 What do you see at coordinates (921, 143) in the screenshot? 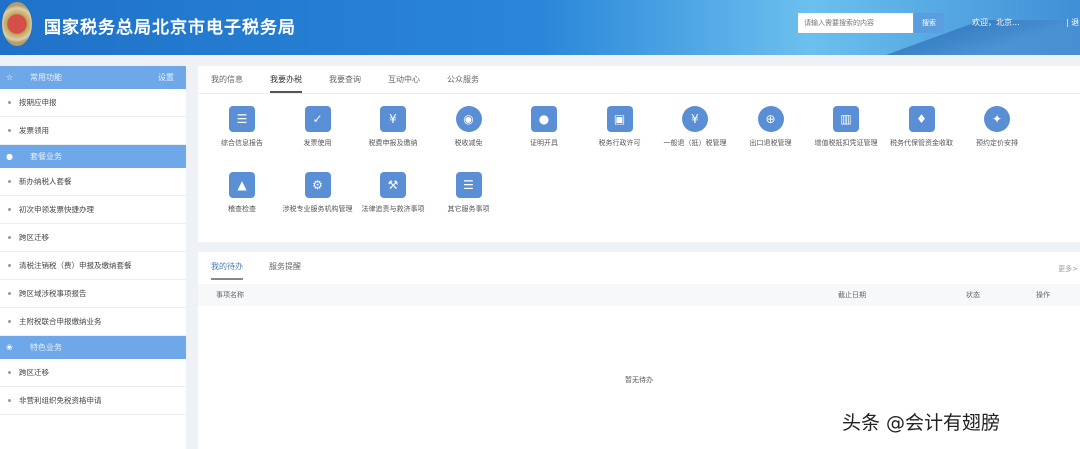
I see `service-label: 税务代保管资金收取` at bounding box center [921, 143].